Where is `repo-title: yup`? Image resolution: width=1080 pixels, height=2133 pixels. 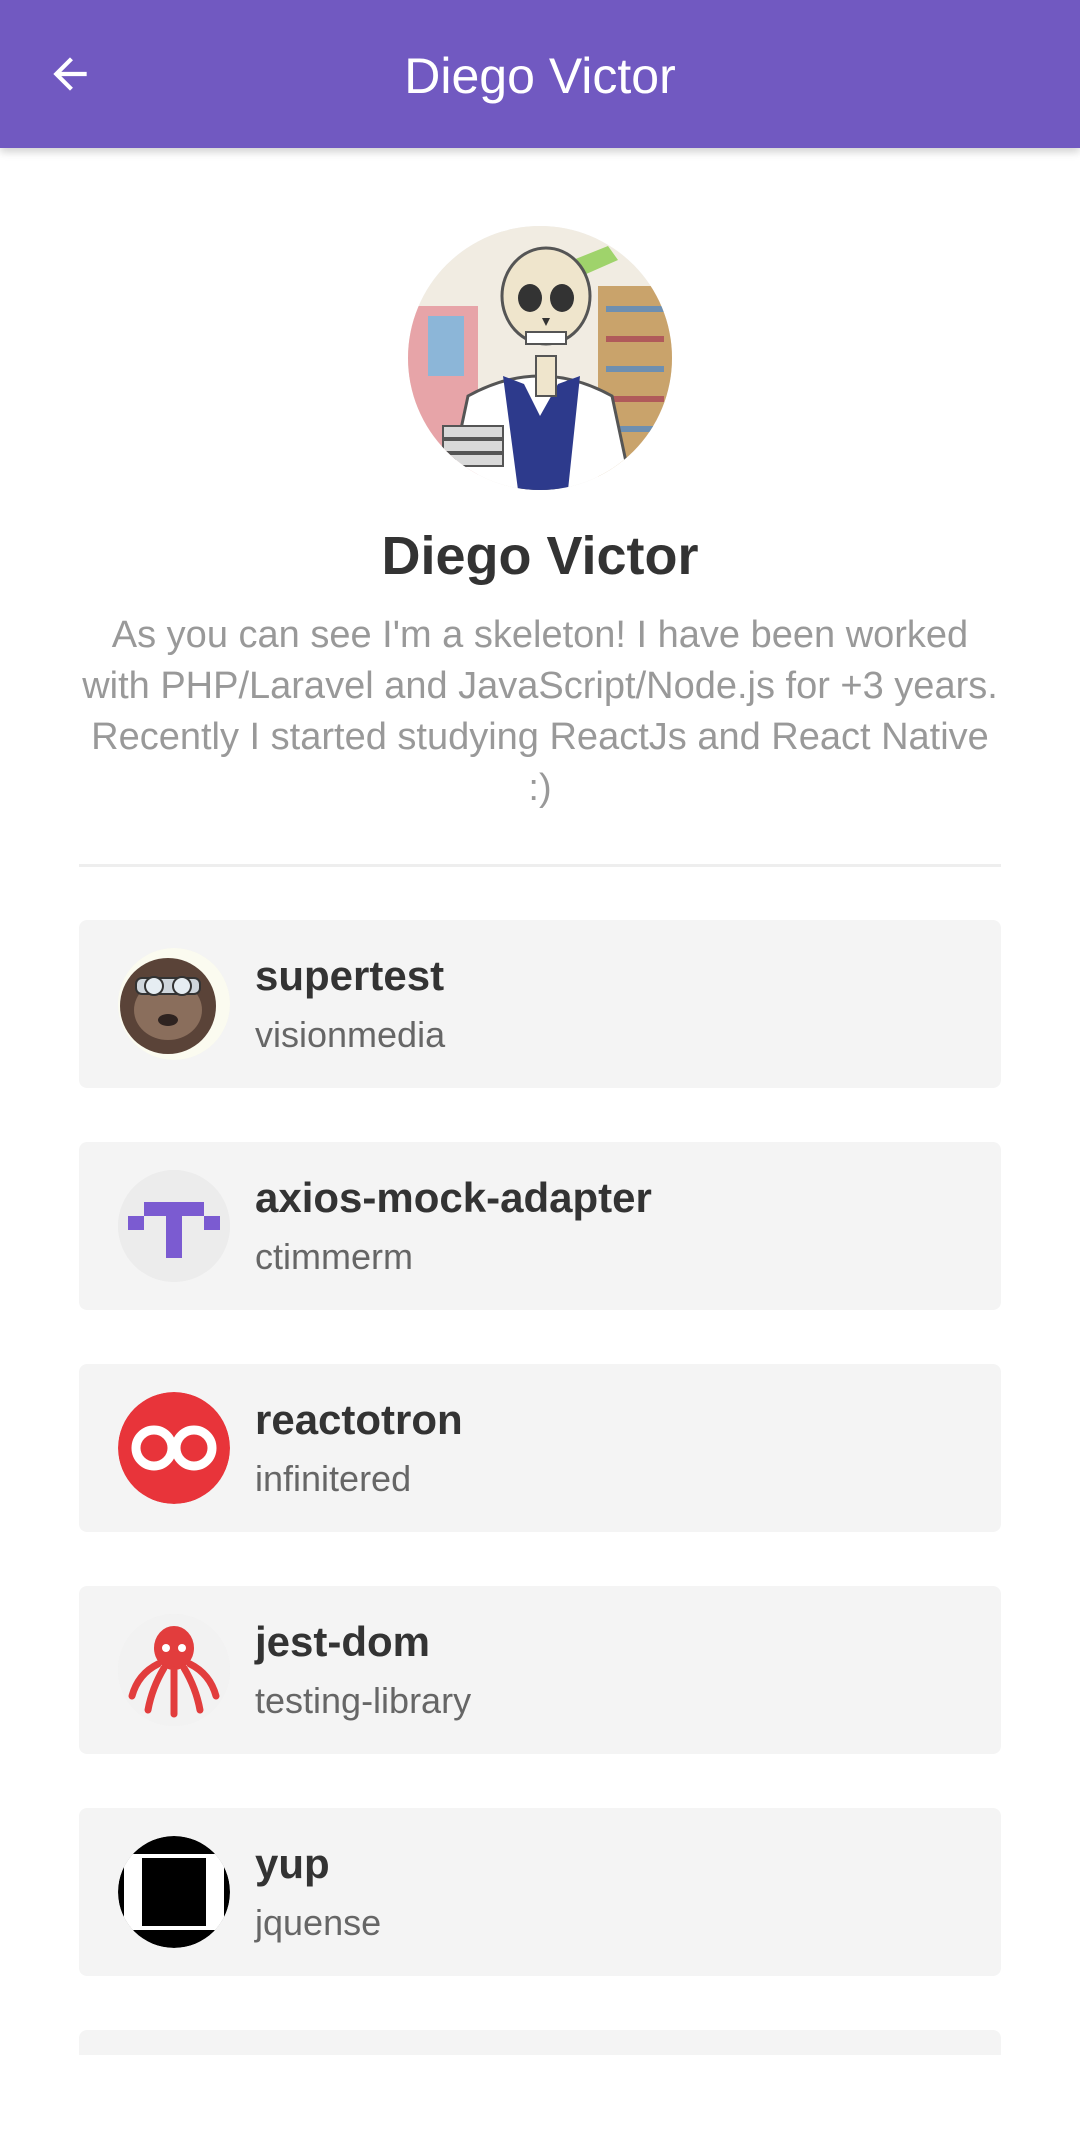 repo-title: yup is located at coordinates (292, 1863).